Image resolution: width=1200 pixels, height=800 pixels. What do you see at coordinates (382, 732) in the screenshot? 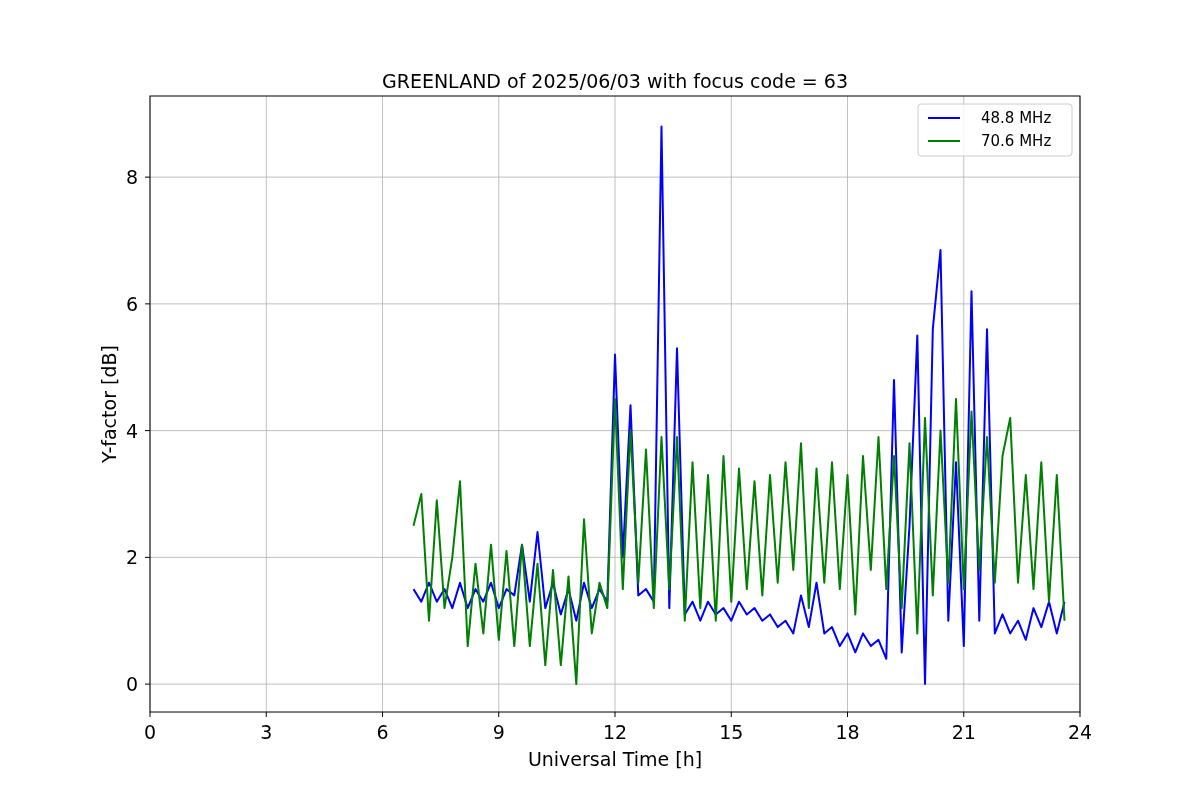
I see `x-tick-label: 6` at bounding box center [382, 732].